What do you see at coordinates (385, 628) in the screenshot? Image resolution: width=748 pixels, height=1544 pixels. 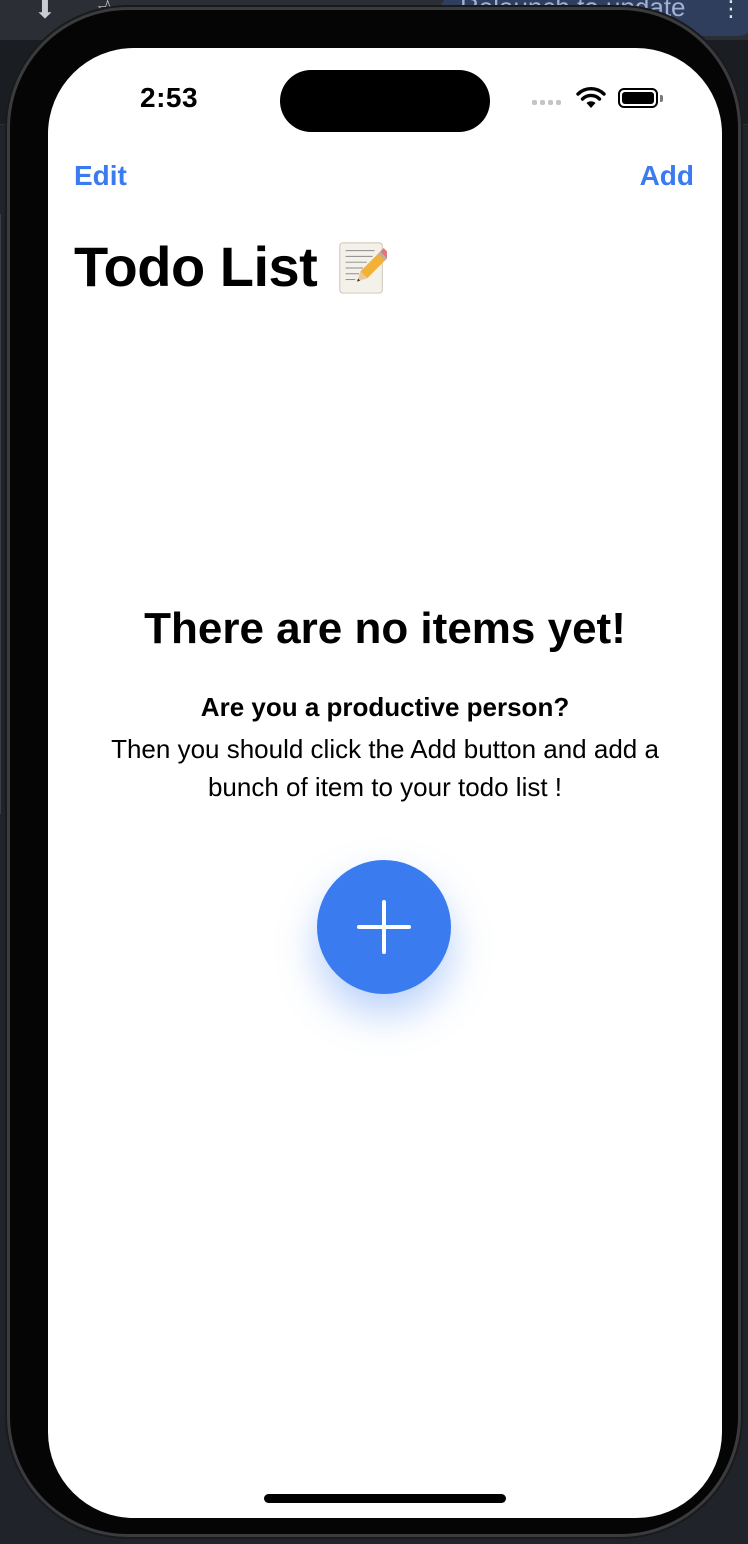 I see `empty-state-title: There are no items yet!` at bounding box center [385, 628].